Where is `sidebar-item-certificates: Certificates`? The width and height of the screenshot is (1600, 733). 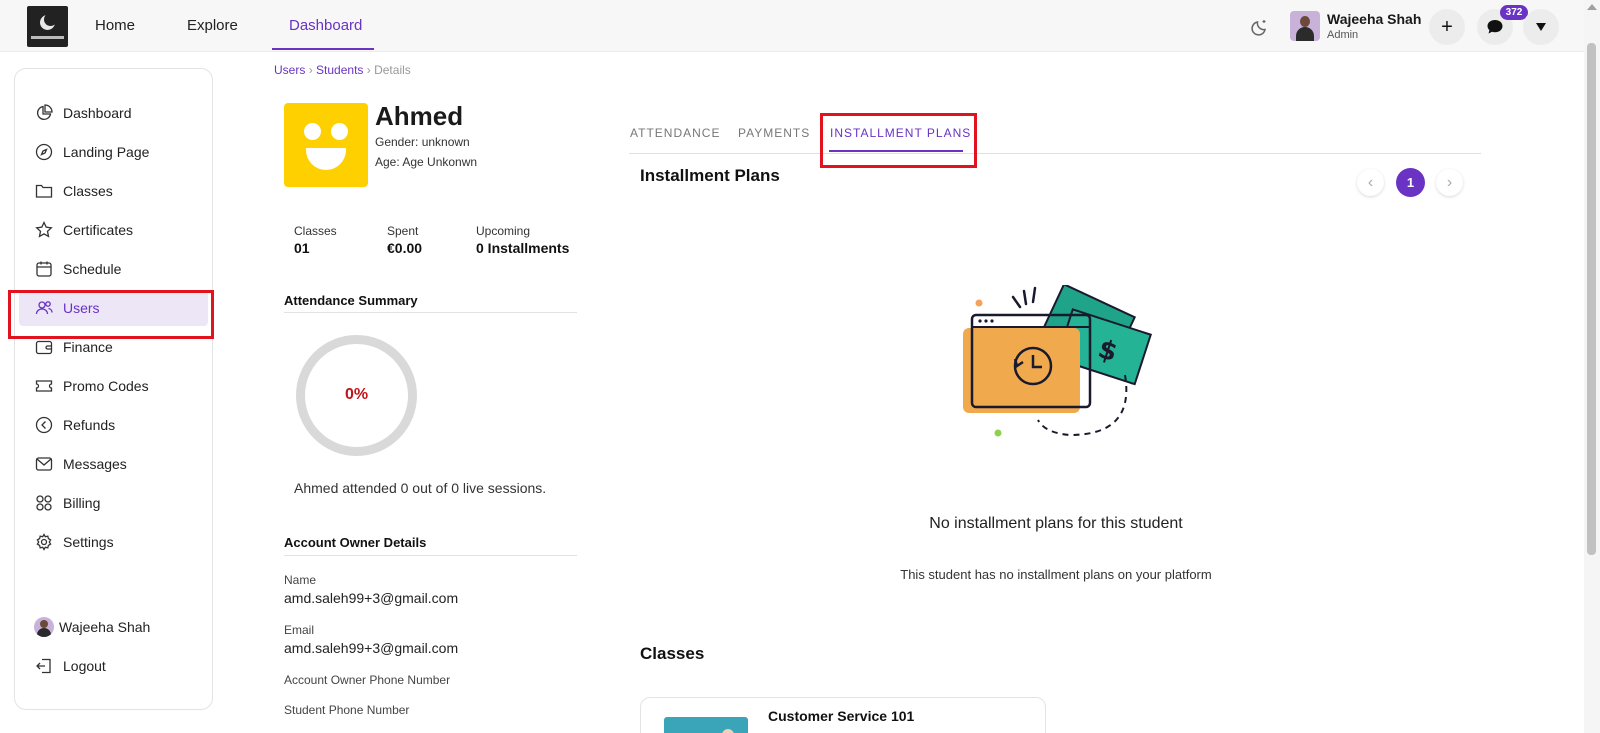
sidebar-item-certificates: Certificates is located at coordinates (113, 230).